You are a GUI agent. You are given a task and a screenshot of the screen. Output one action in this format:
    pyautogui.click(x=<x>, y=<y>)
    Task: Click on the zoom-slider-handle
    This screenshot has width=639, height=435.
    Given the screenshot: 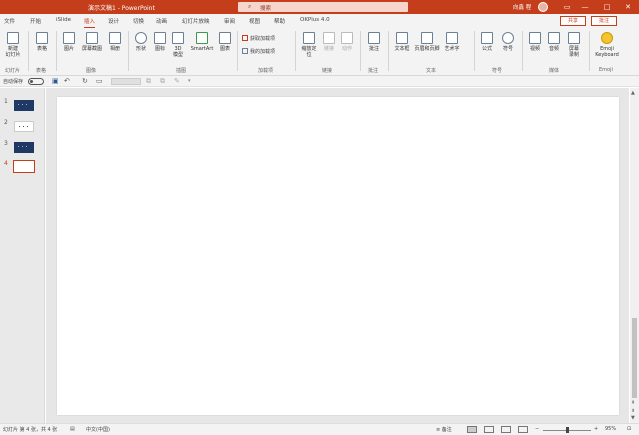 What is the action you would take?
    pyautogui.click(x=567, y=430)
    